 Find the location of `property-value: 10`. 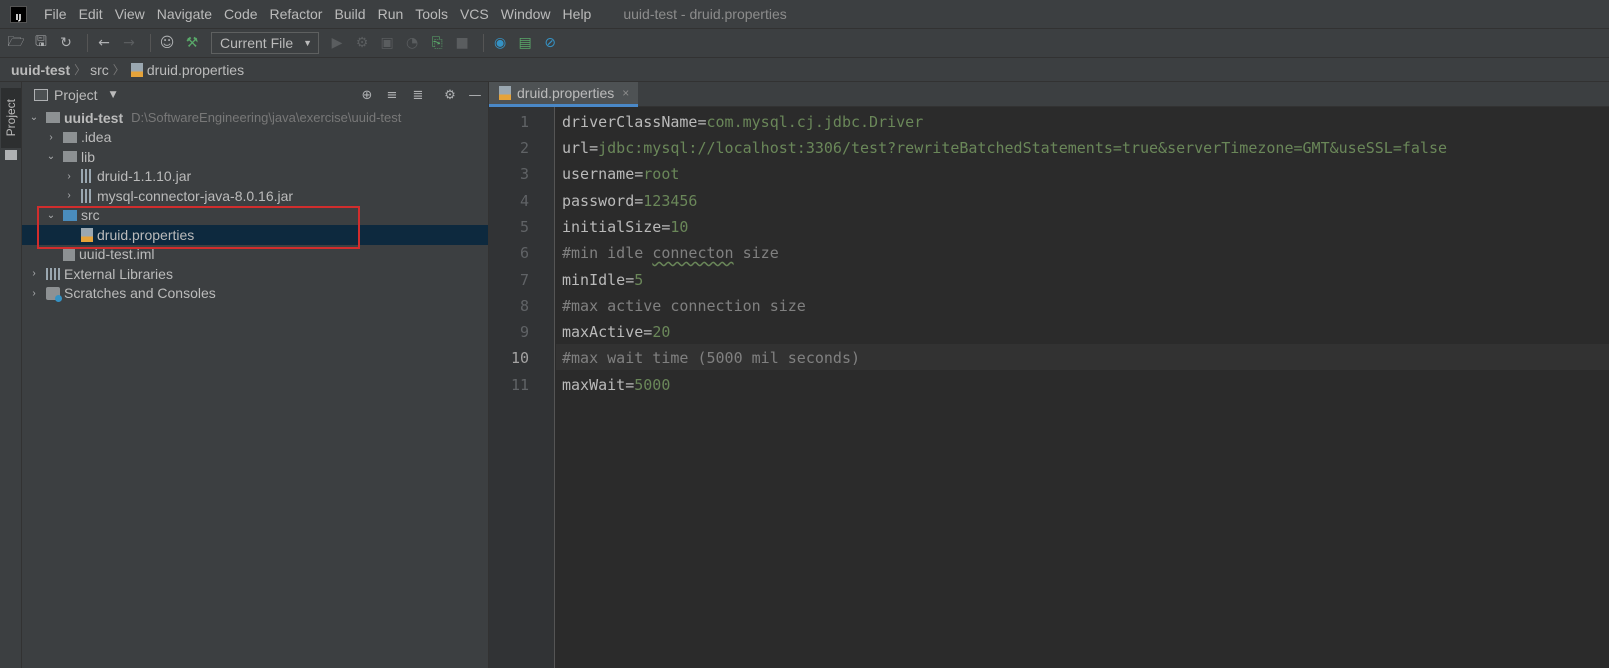

property-value: 10 is located at coordinates (679, 227).